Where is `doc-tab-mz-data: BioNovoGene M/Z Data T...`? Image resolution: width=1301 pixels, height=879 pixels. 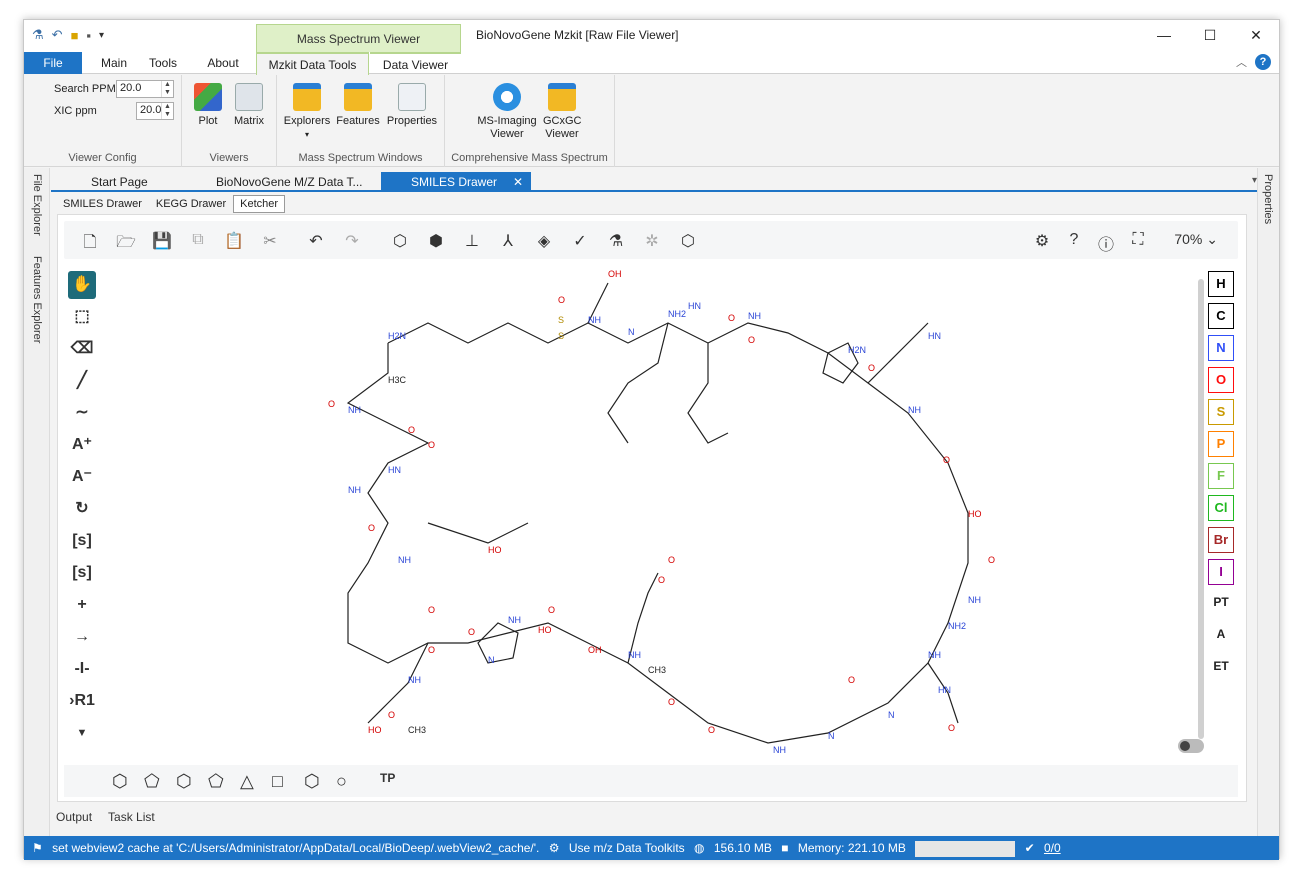 doc-tab-mz-data: BioNovoGene M/Z Data T... is located at coordinates (286, 182).